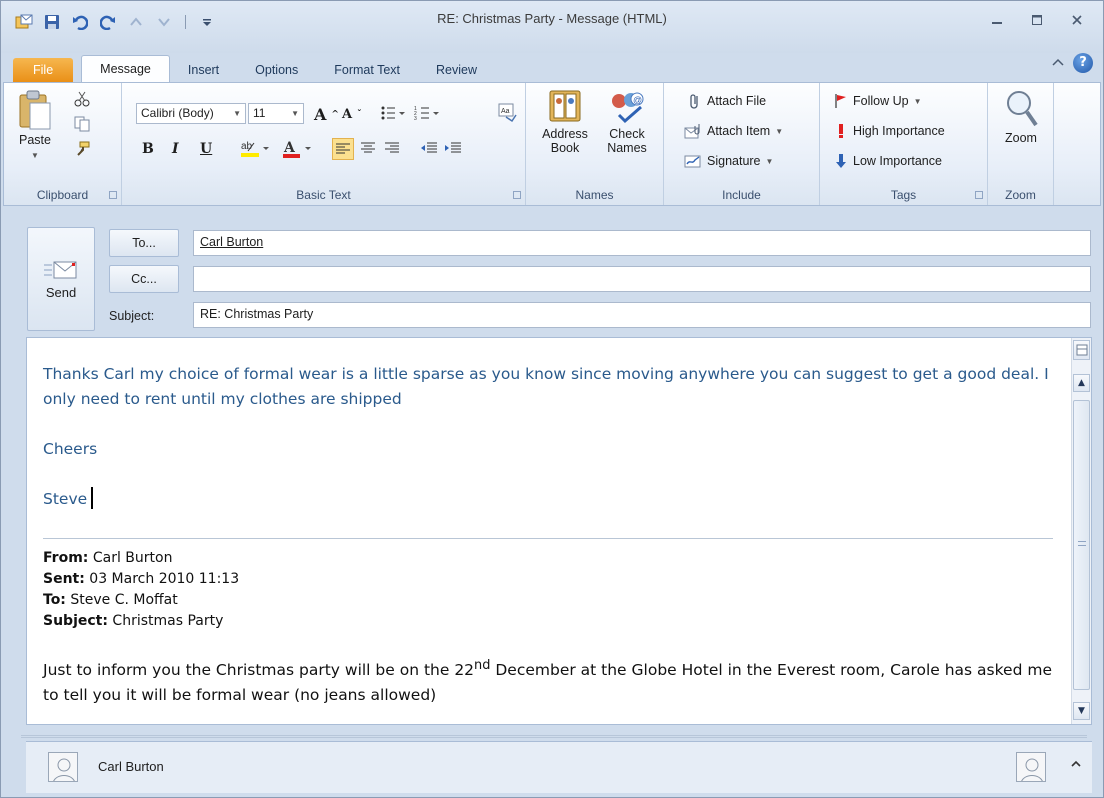 The height and width of the screenshot is (798, 1104). I want to click on signature-dropdown-icon: ▼, so click(769, 161).